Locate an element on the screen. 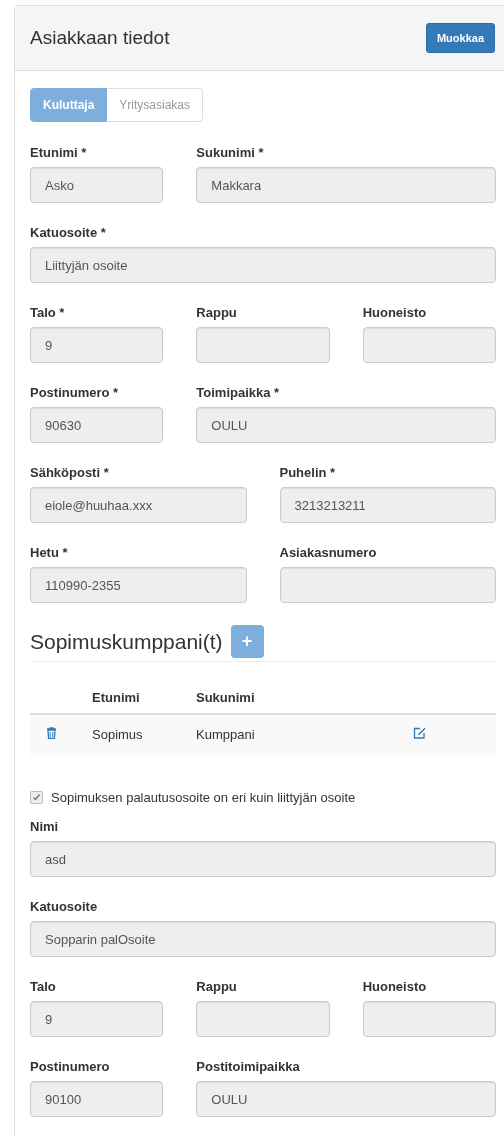 The image size is (504, 1136). edit-button: Muokkaa is located at coordinates (460, 38).